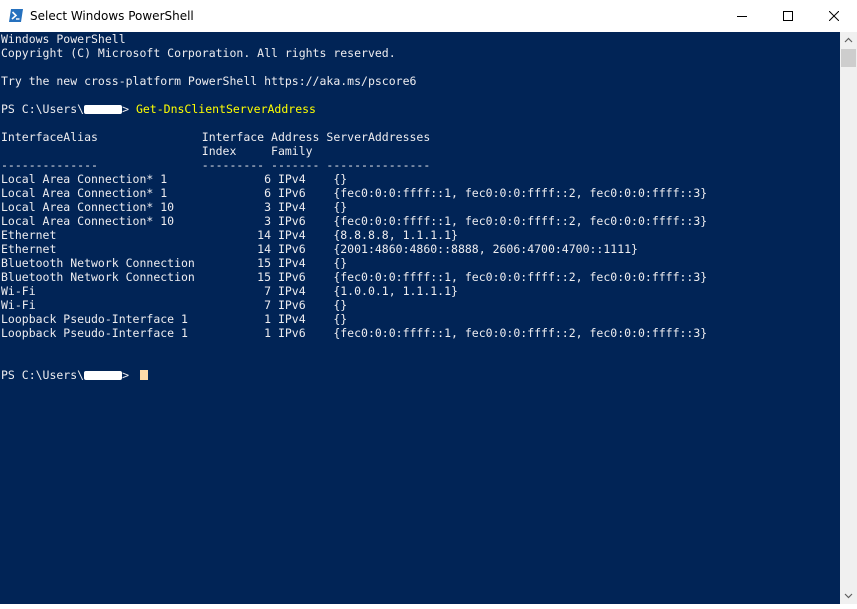 The width and height of the screenshot is (857, 609). I want to click on command-prompt-line: PS C:\Users\ > Get-DnsClientServerAddress, so click(354, 109).